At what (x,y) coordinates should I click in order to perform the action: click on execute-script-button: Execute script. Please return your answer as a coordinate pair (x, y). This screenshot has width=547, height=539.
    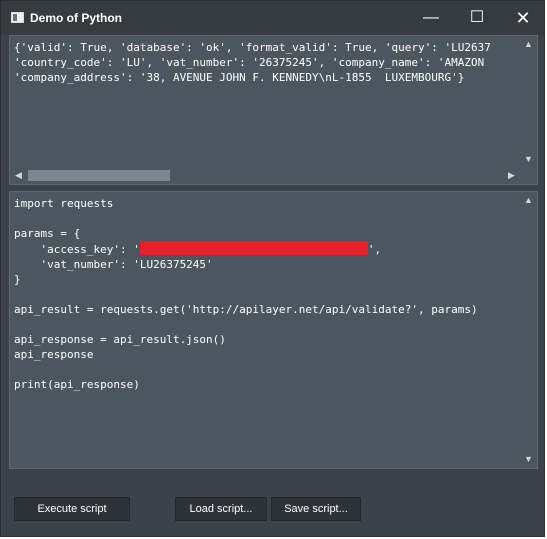
    Looking at the image, I should click on (72, 509).